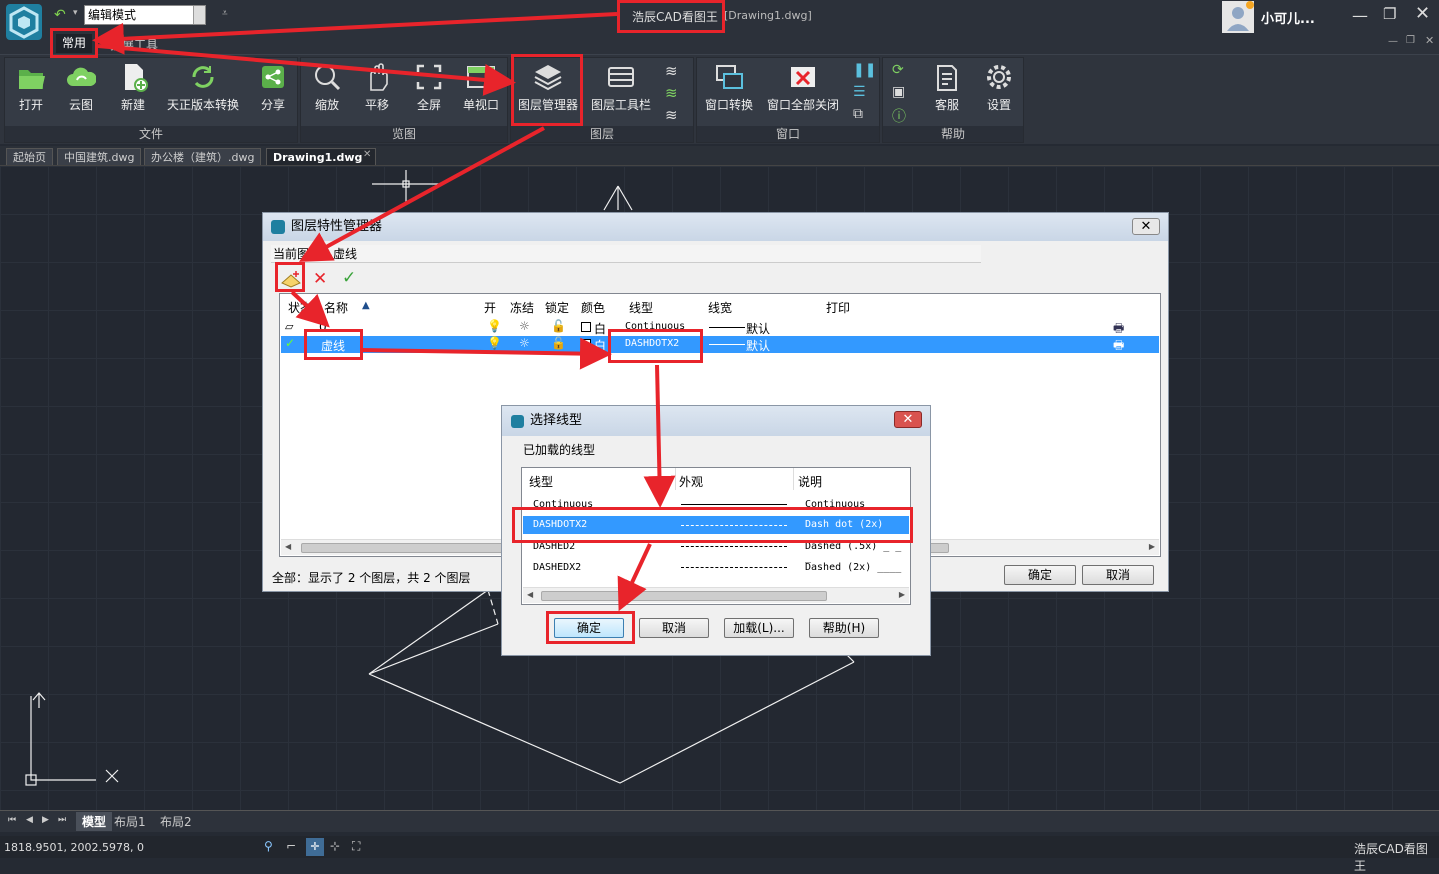  I want to click on printer-icon: 🖶, so click(1118, 346).